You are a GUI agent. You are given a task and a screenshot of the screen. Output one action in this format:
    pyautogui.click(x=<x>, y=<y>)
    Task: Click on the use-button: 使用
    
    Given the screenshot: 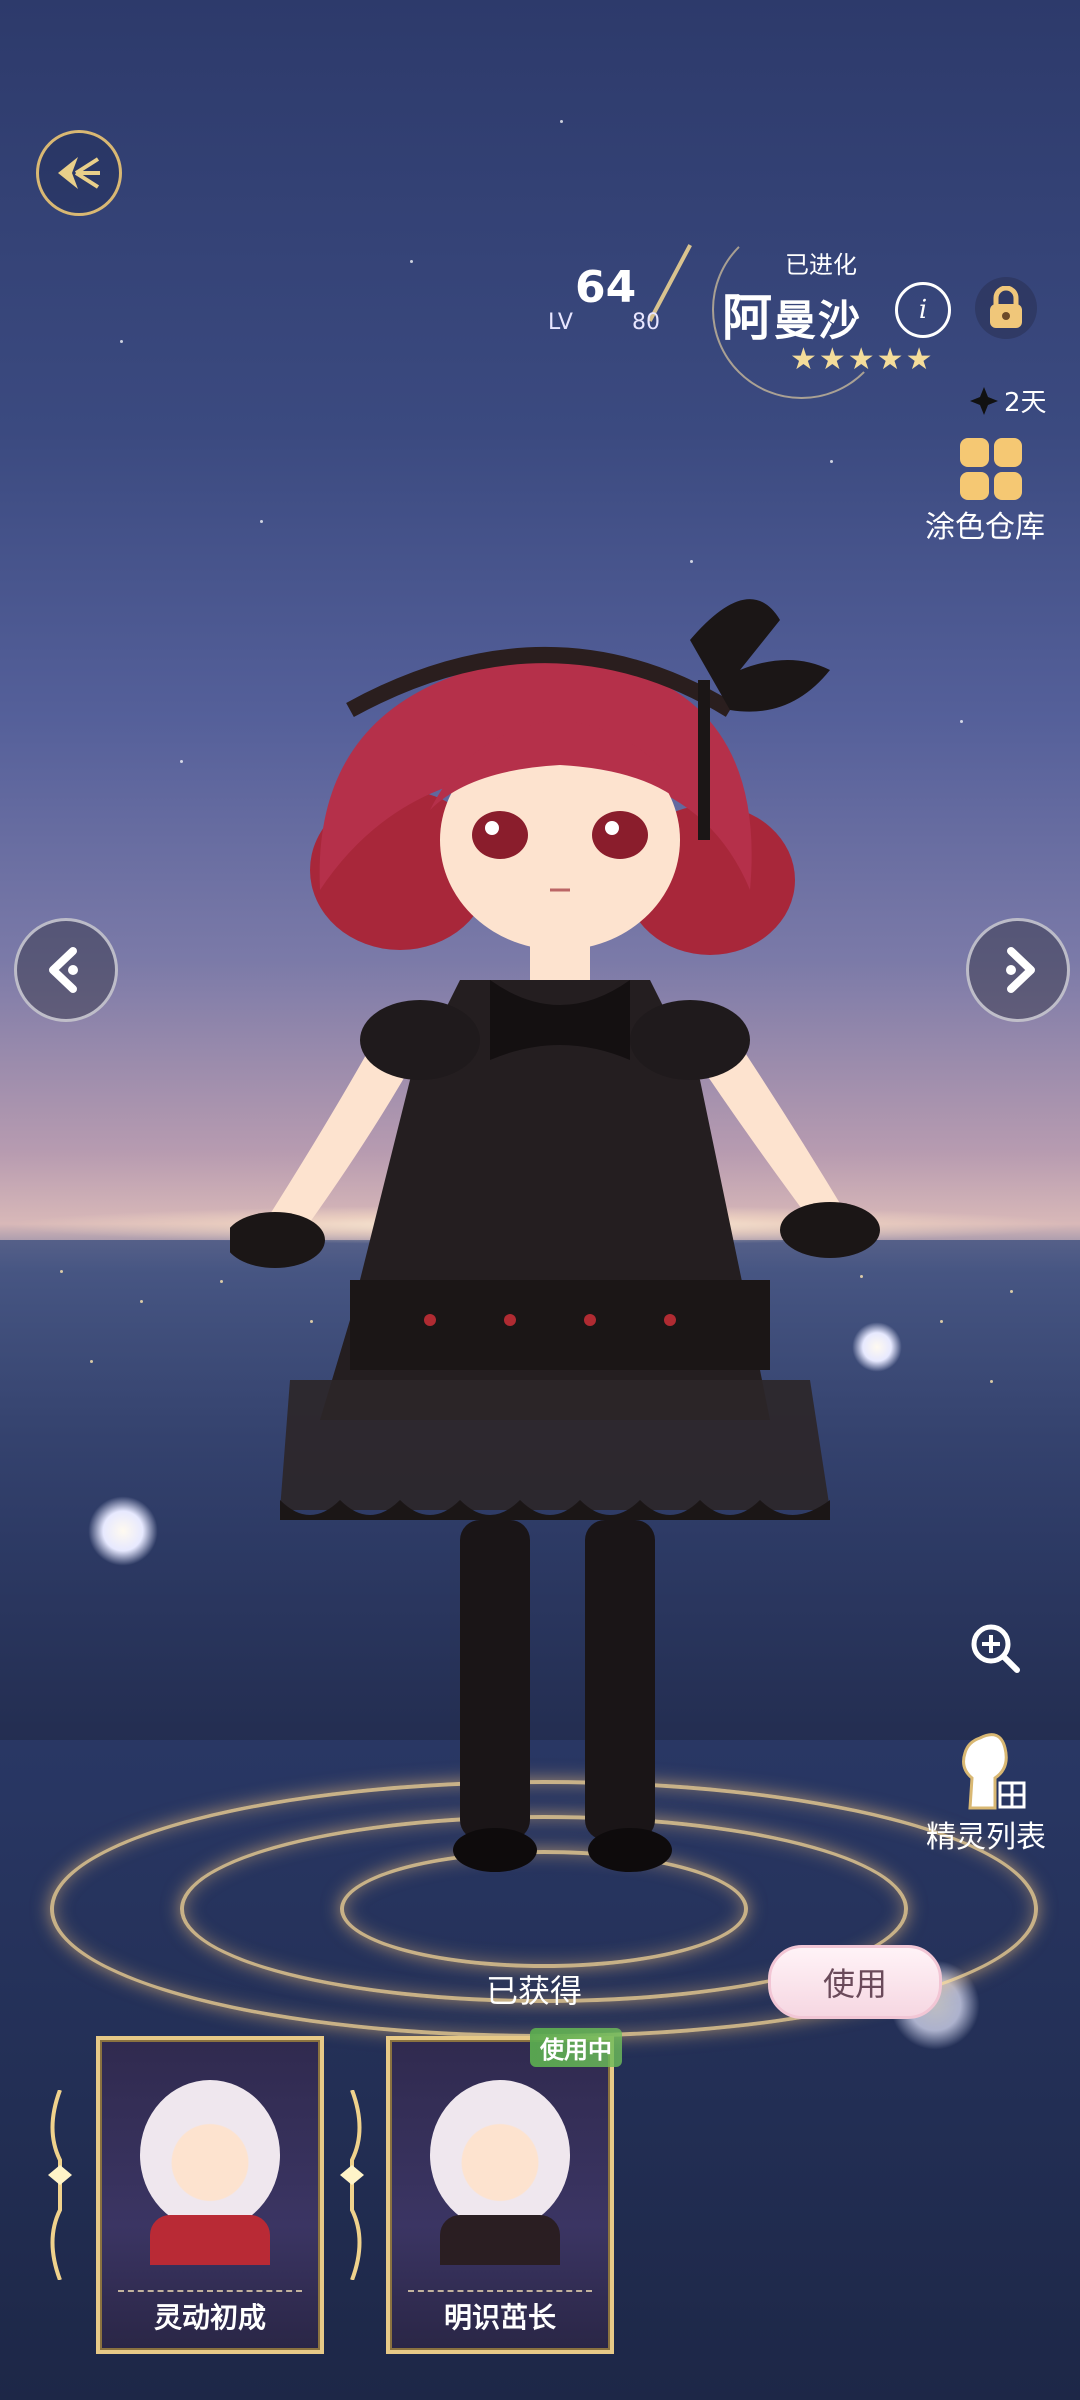 What is the action you would take?
    pyautogui.click(x=855, y=1982)
    